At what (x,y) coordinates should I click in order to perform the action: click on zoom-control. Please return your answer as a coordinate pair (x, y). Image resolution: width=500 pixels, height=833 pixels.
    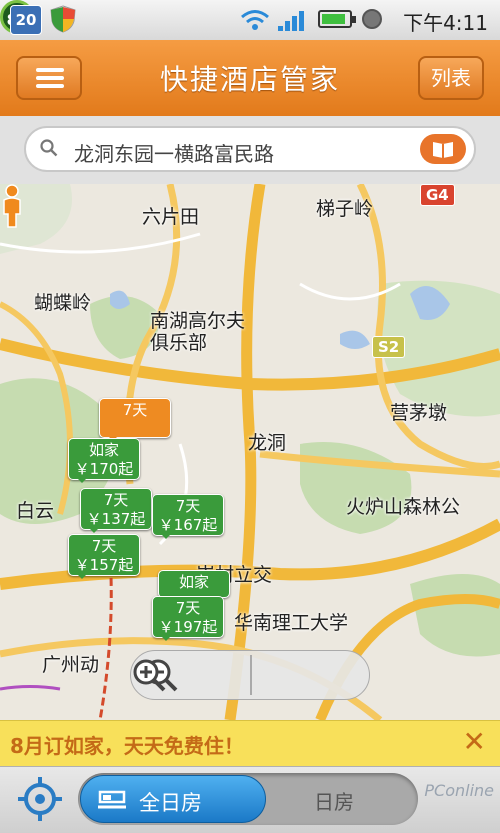
    Looking at the image, I should click on (250, 675).